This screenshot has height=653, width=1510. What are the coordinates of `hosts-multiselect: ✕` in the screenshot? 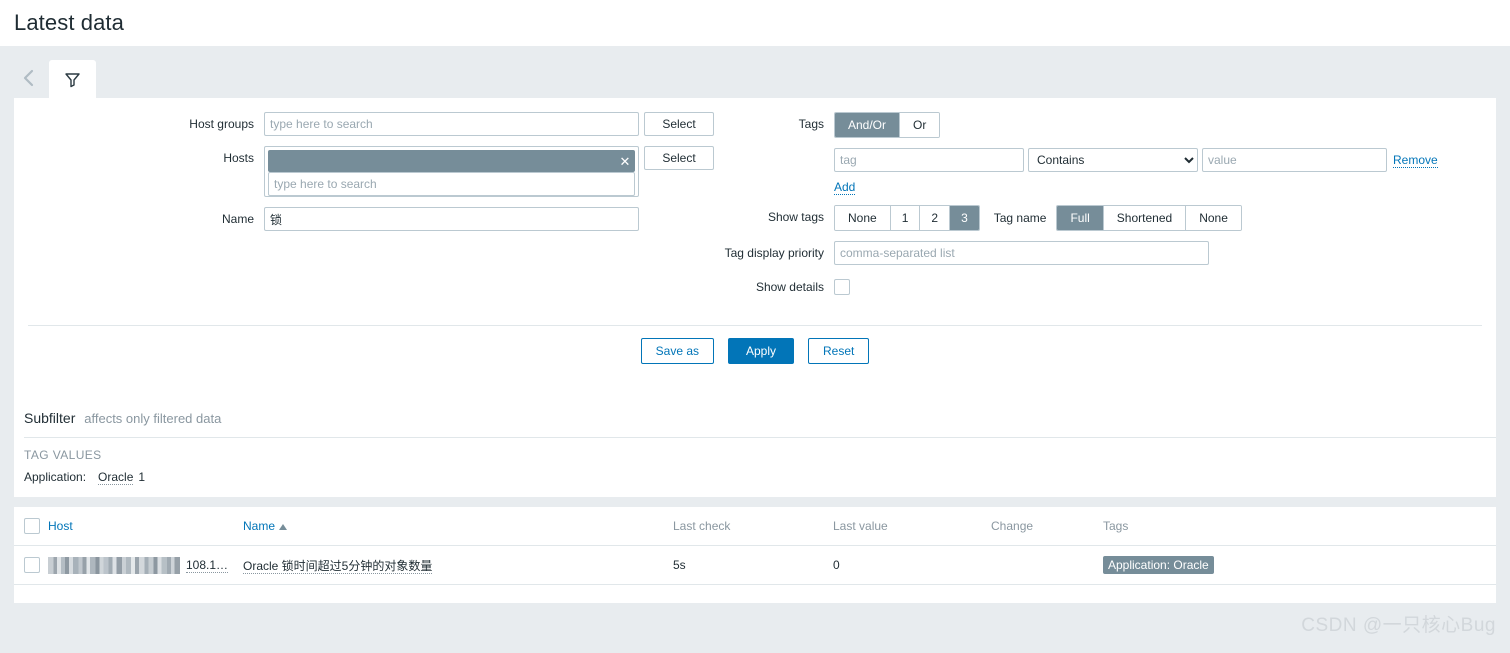 It's located at (451, 171).